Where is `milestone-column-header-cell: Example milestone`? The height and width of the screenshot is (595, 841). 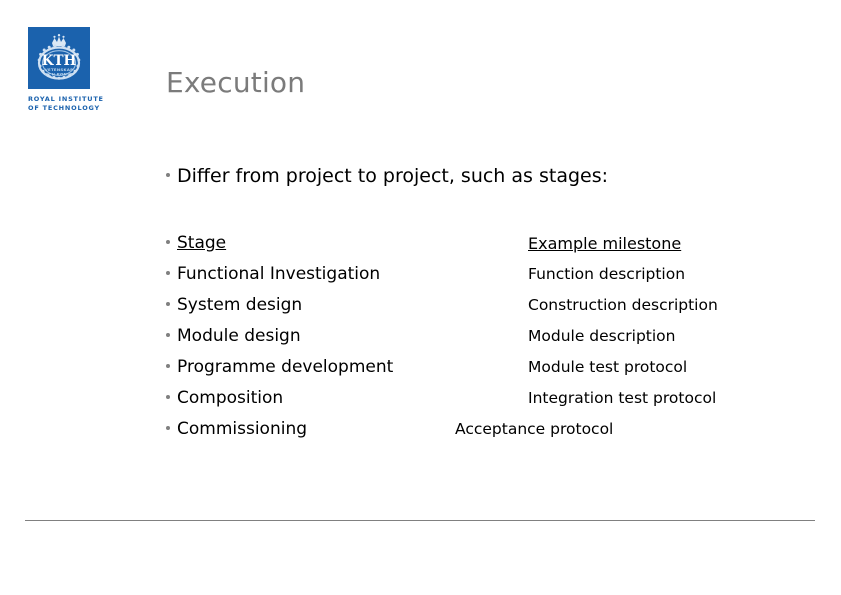
milestone-column-header-cell: Example milestone is located at coordinates (604, 243).